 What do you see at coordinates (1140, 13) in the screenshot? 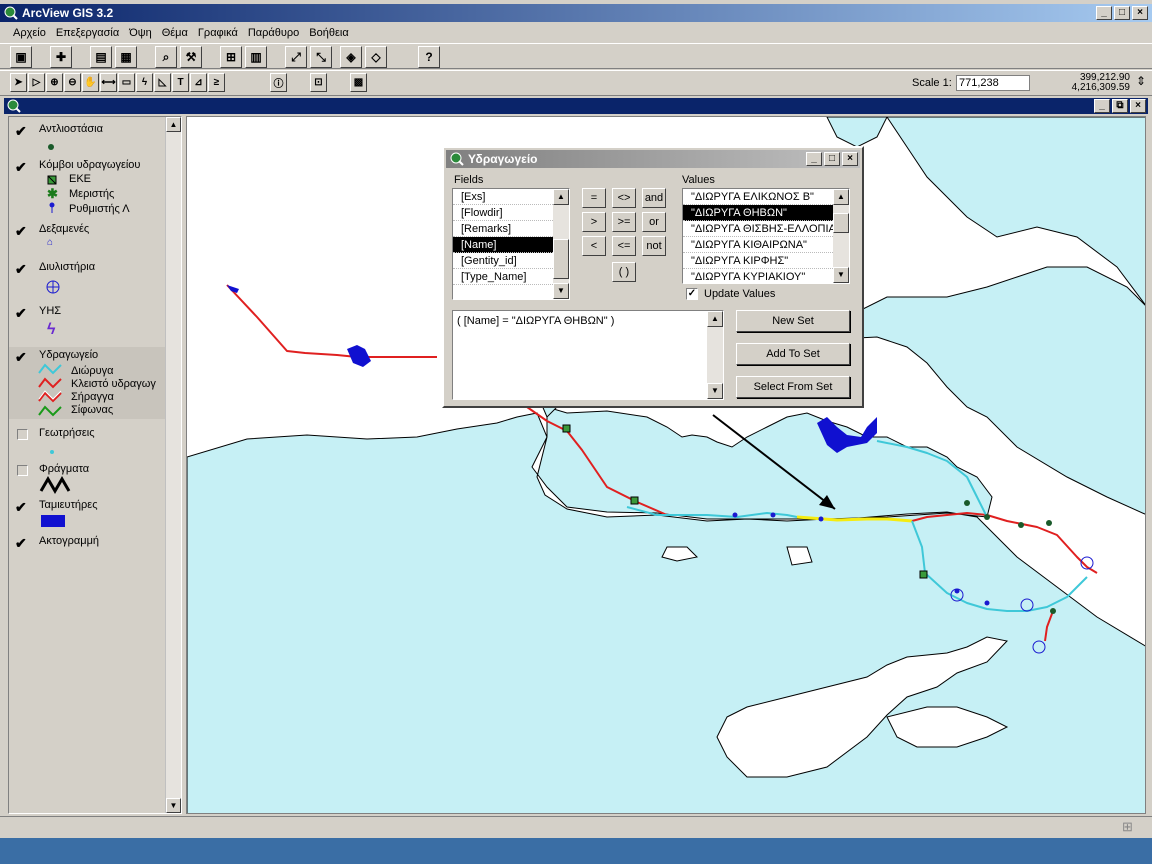
I see `close-button: ×` at bounding box center [1140, 13].